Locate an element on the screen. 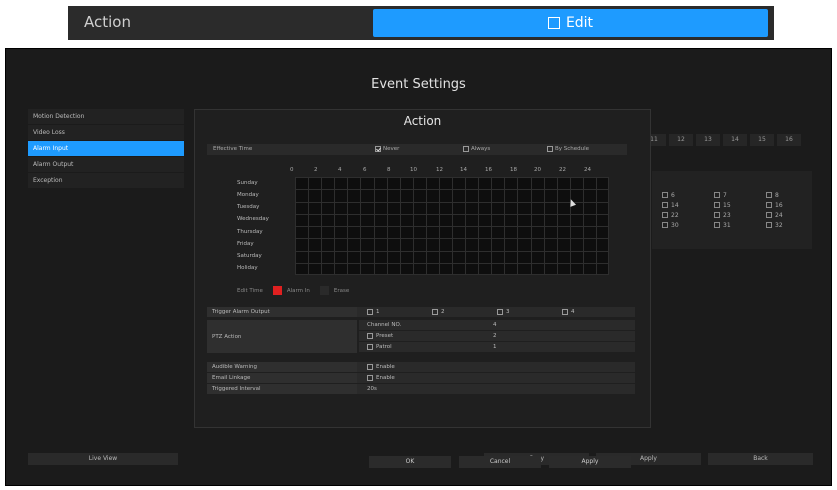  edit-icon is located at coordinates (553, 23).